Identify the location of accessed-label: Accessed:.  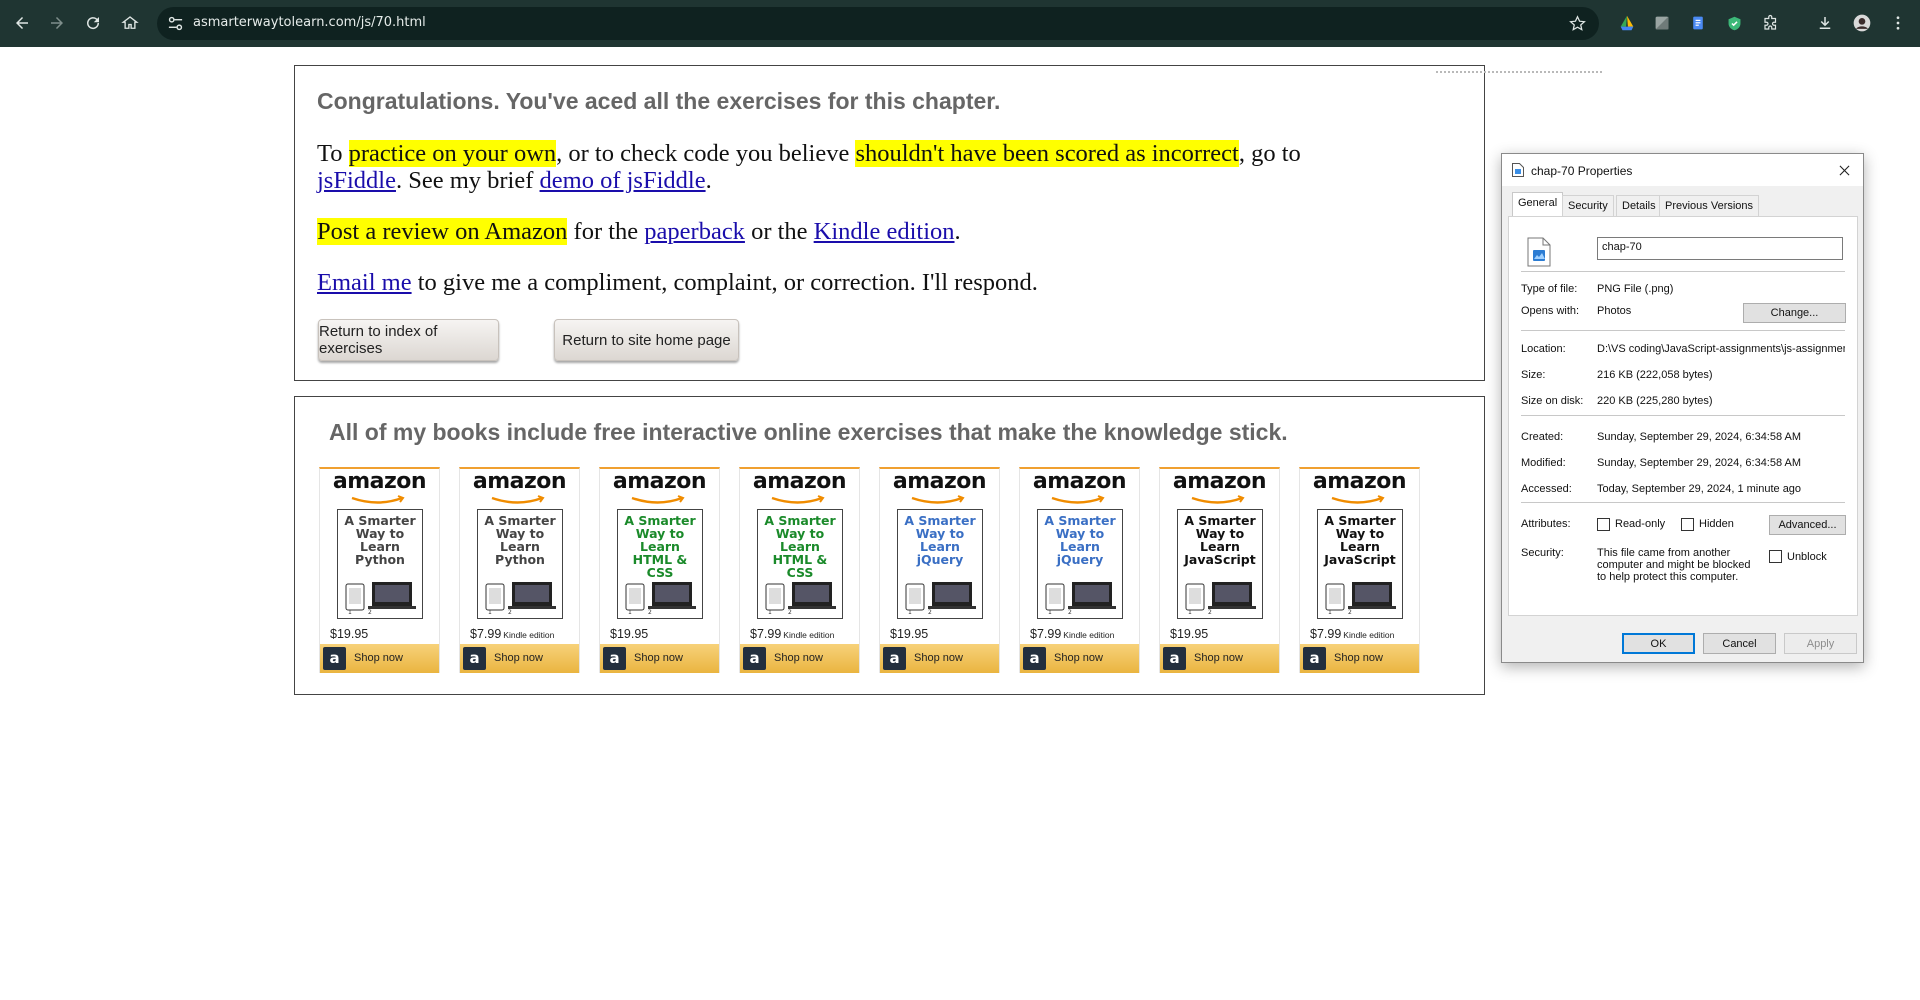
(1546, 489).